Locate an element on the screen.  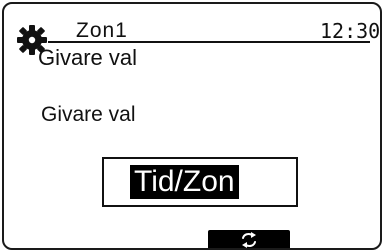
page-title: Givare val is located at coordinates (88, 57).